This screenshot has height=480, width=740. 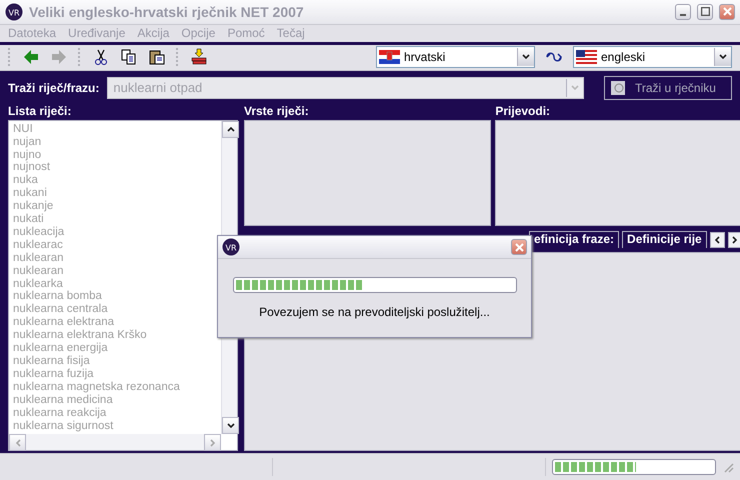 I want to click on translations-title: Prijevodi:, so click(x=523, y=111).